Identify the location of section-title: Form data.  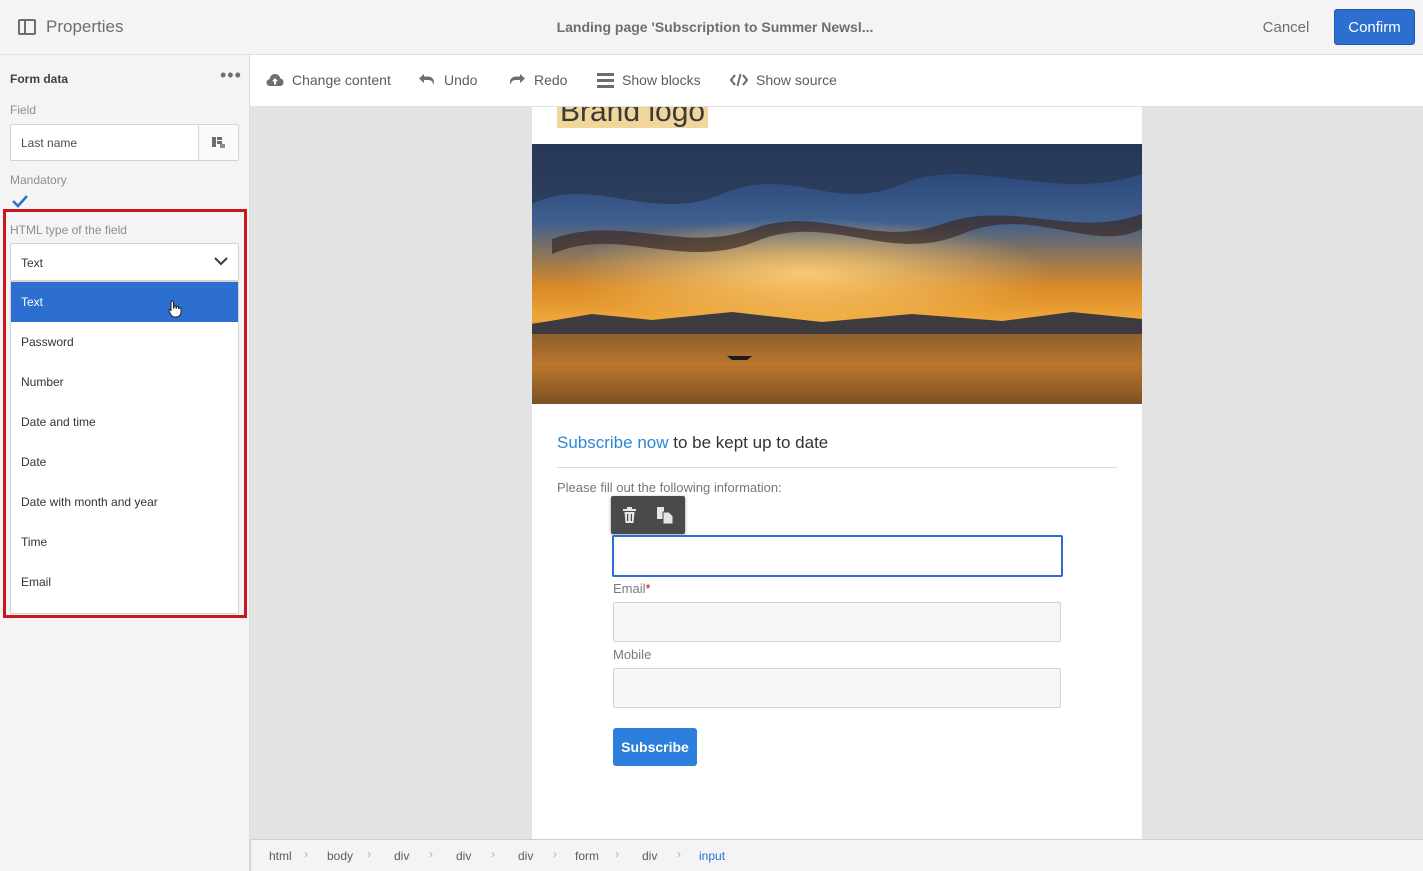
(39, 79).